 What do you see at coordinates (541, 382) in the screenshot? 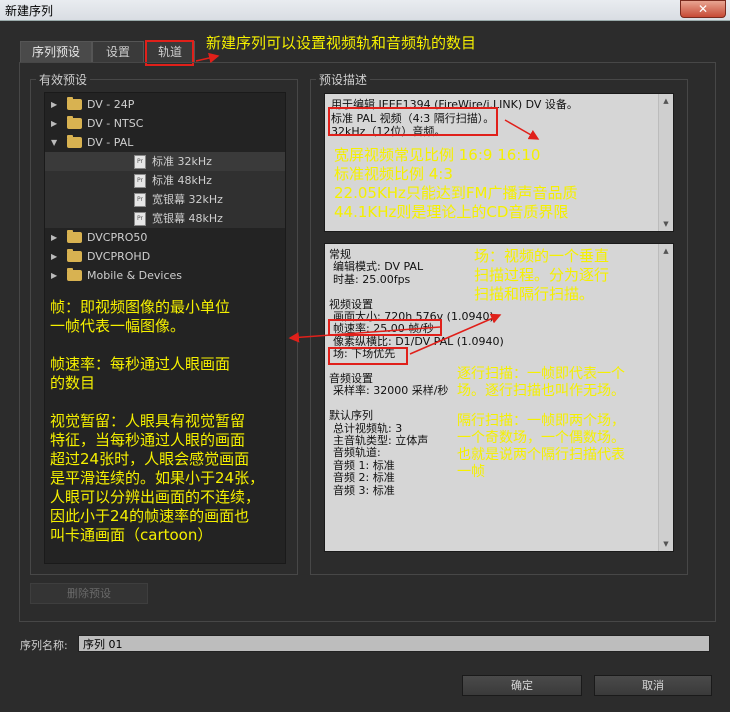
I see `progressive-annotation: 逐行扫描：一帧即代表一个 场。逐行扫描也叫作无场。` at bounding box center [541, 382].